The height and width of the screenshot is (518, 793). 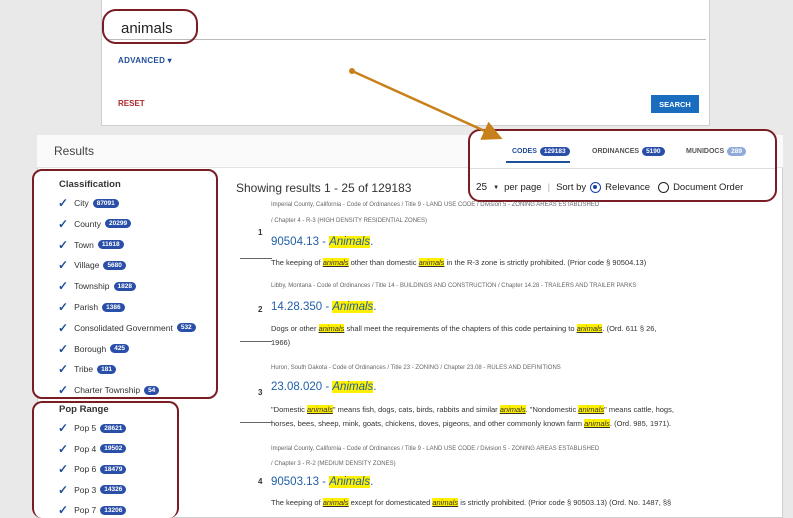 I want to click on pop-range-item: ✓ Pop 6 18479, so click(x=92, y=469).